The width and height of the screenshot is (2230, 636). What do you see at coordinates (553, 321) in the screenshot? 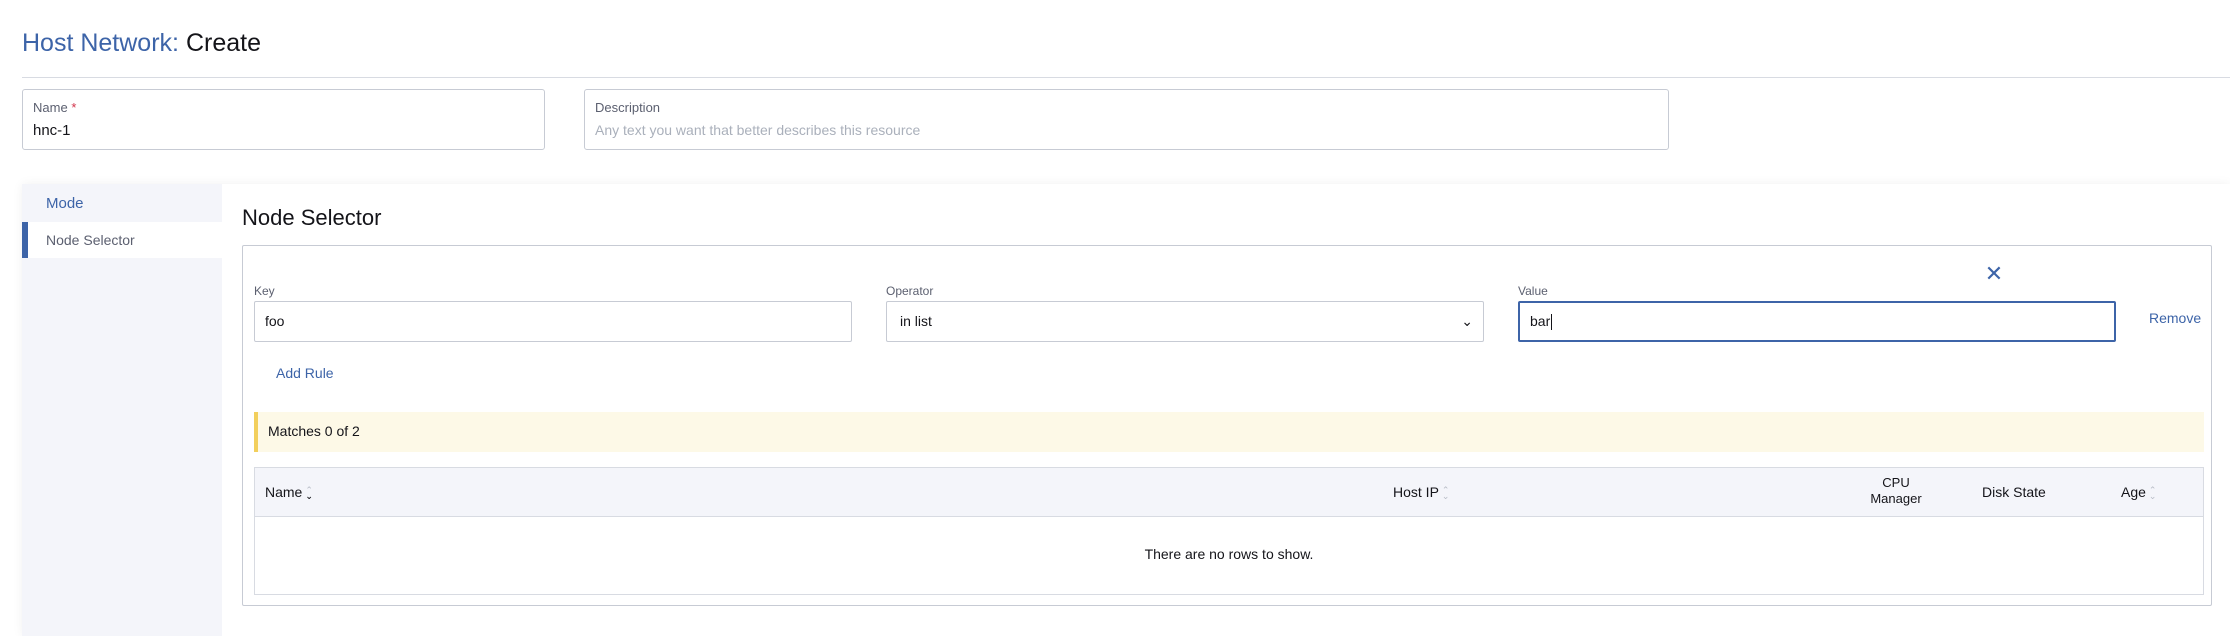
I see `key-input: foo` at bounding box center [553, 321].